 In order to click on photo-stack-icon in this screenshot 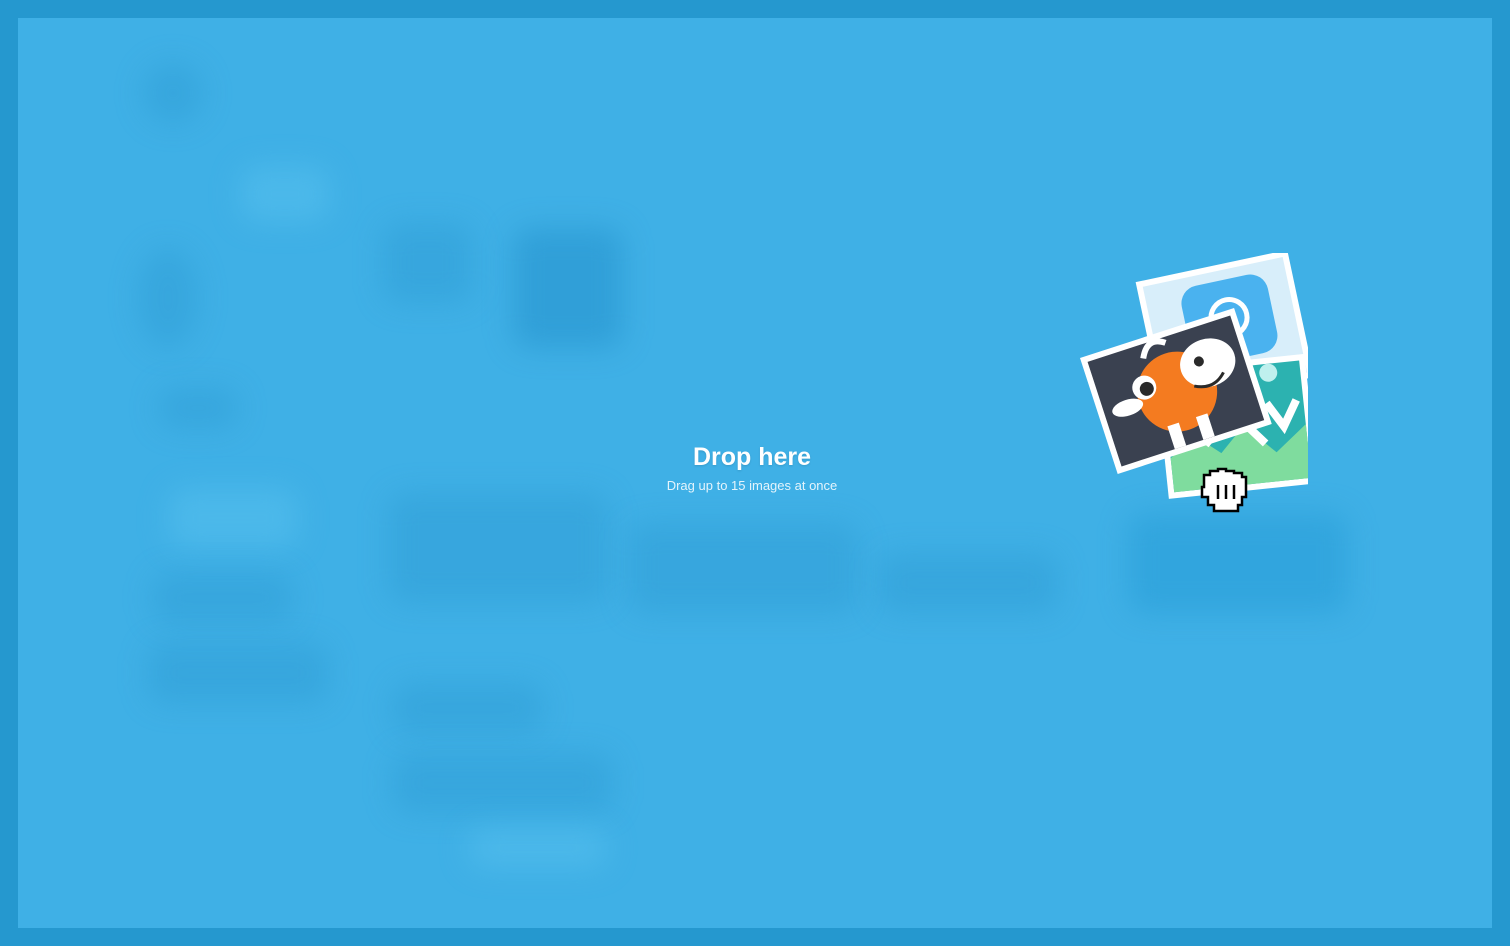, I will do `click(1199, 381)`.